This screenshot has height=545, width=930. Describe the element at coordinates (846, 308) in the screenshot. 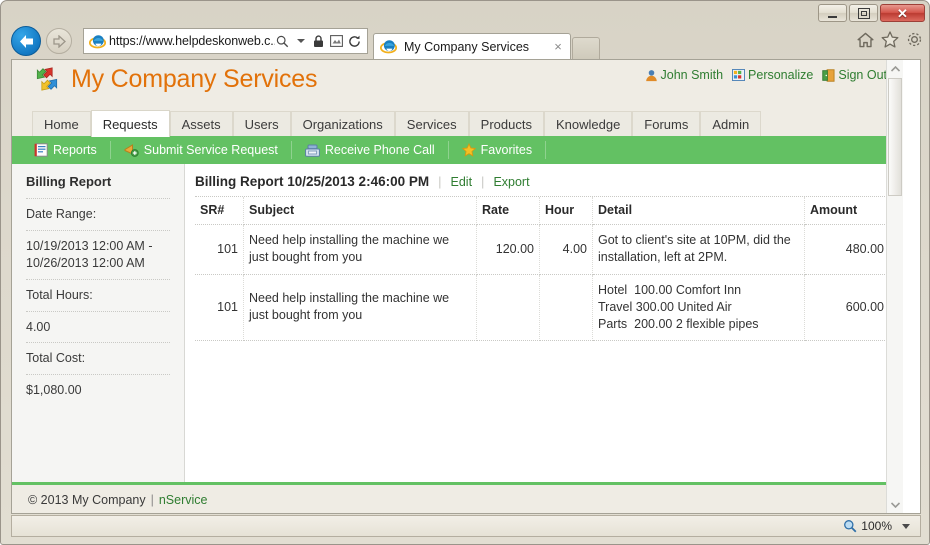

I see `cell-amount: 600.00` at that location.